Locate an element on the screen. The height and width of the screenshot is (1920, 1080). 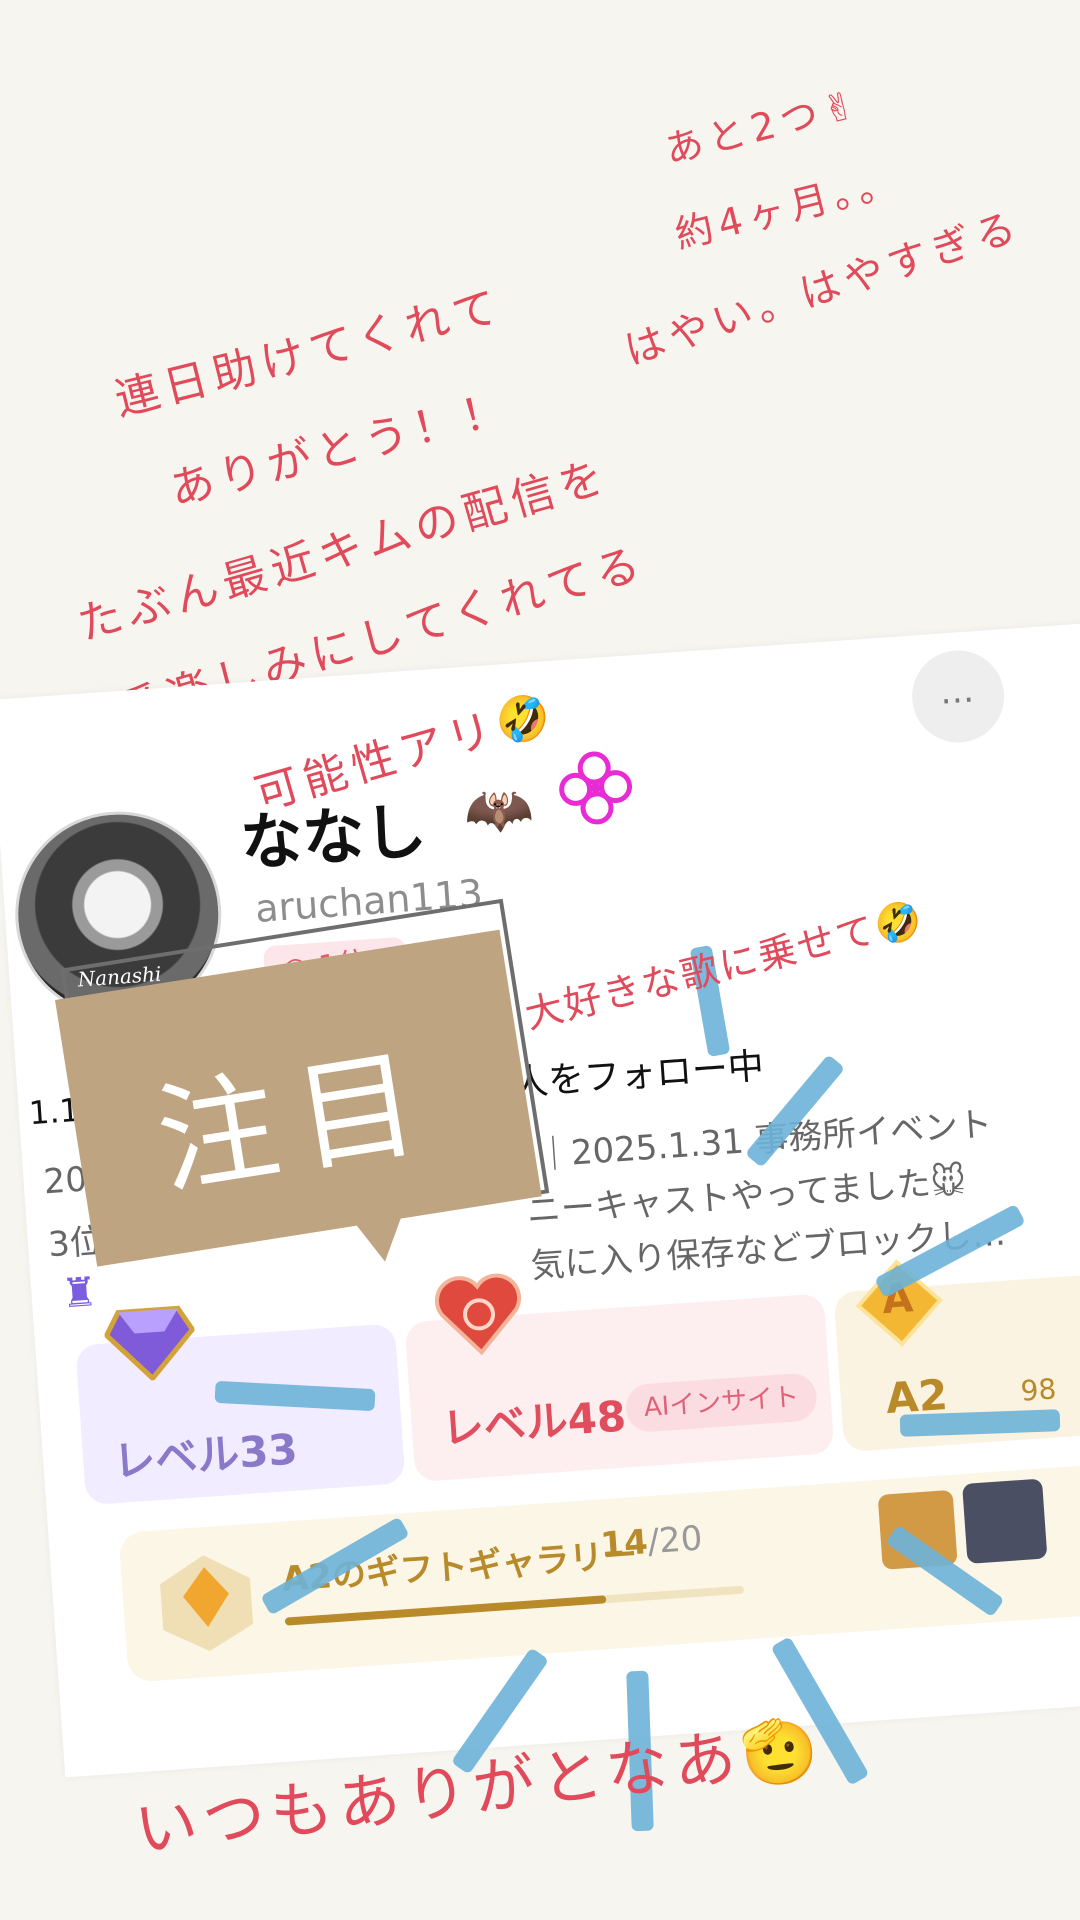
sticker-tail is located at coordinates (381, 1239).